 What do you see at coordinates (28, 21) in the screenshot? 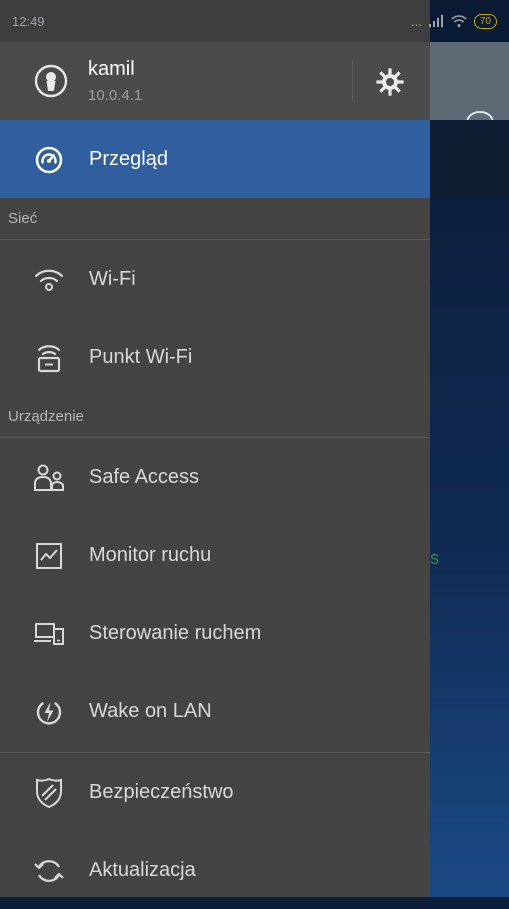
I see `status-time: 12:49` at bounding box center [28, 21].